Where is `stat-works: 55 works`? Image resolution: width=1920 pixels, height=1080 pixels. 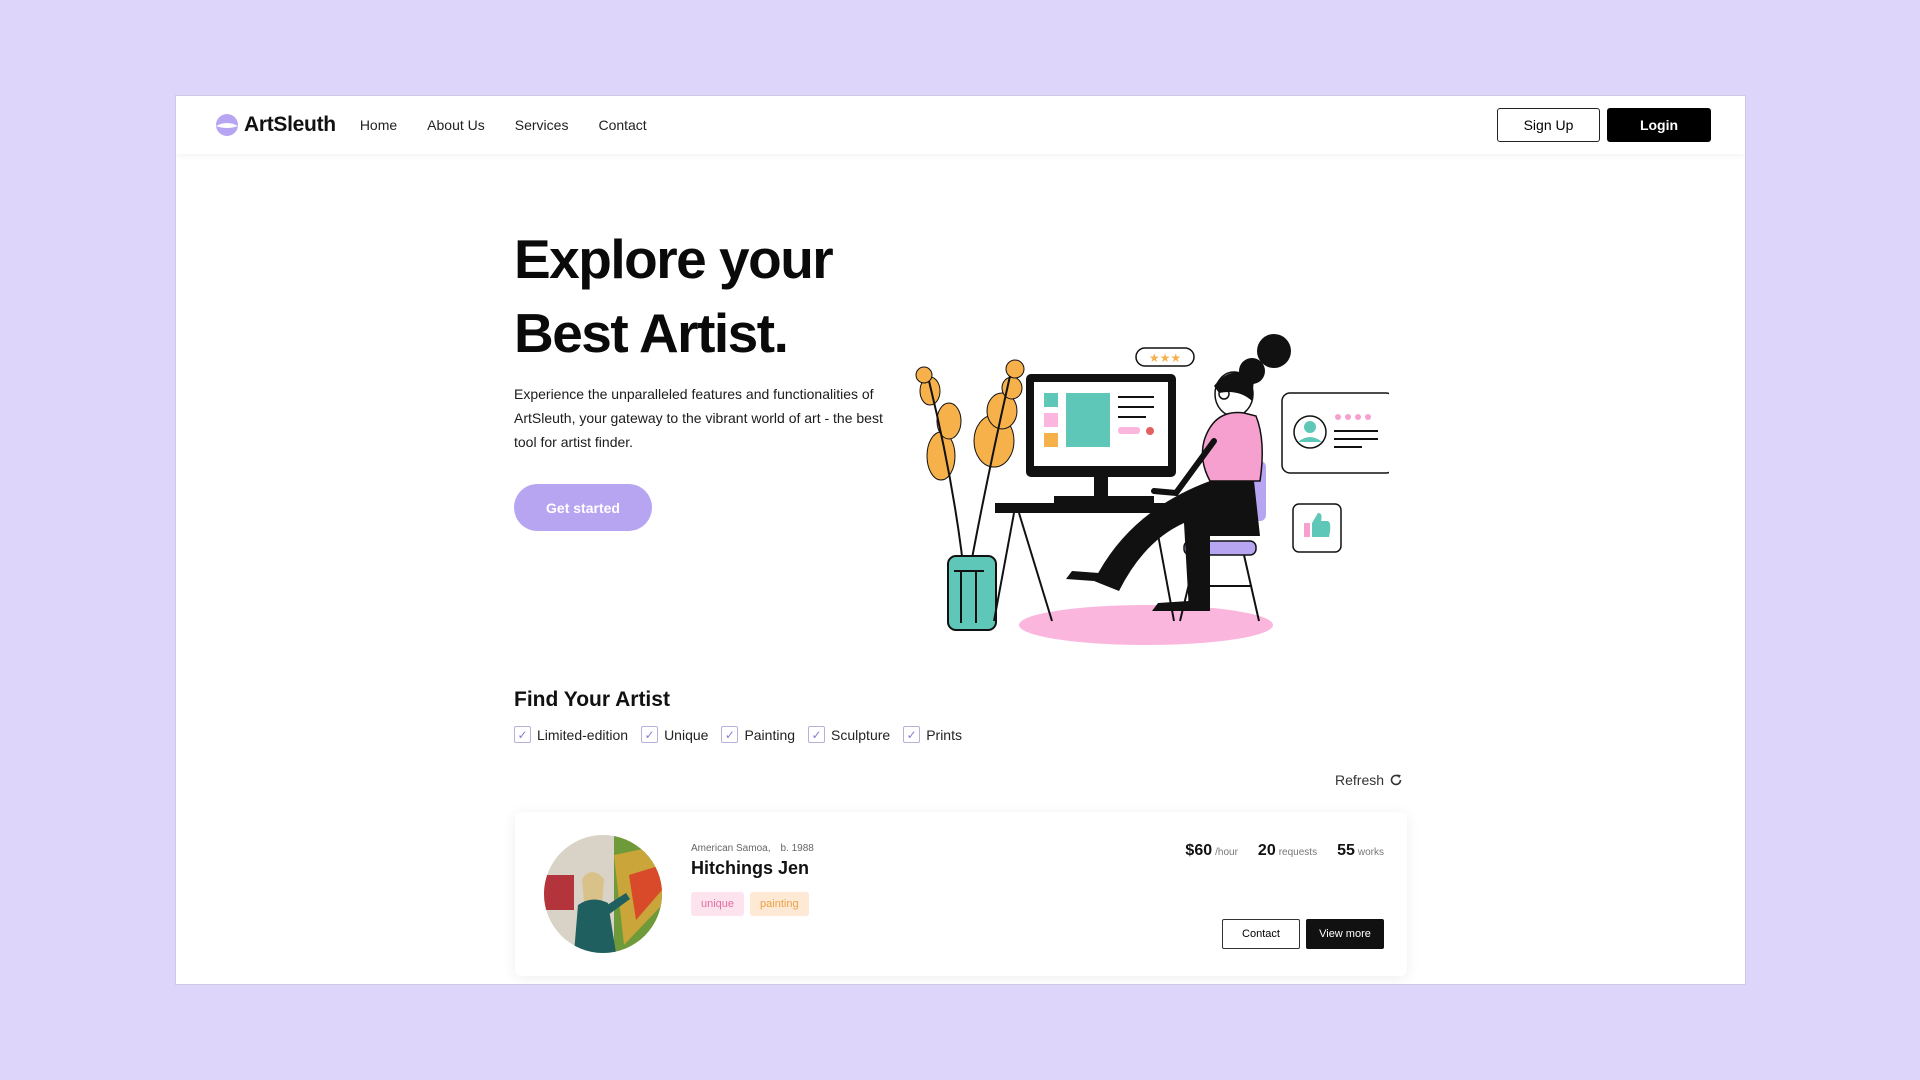
stat-works: 55 works is located at coordinates (1360, 851).